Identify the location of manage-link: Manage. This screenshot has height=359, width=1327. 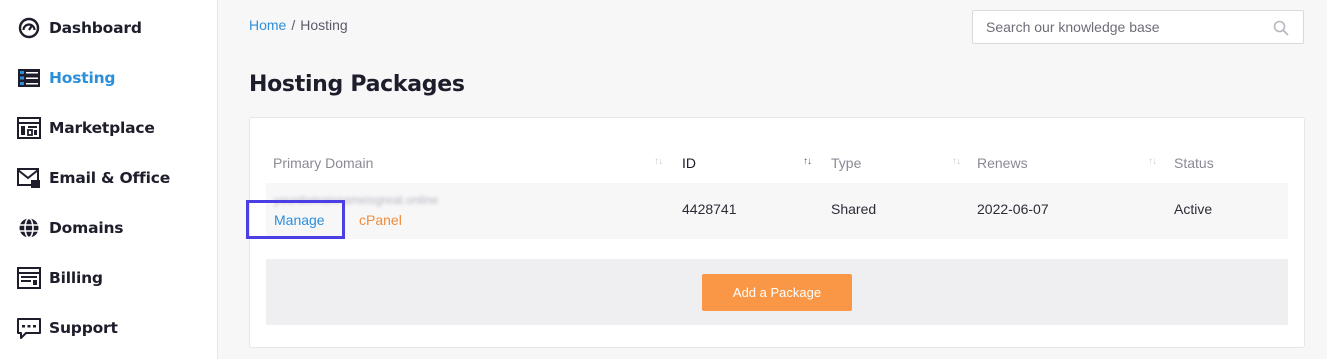
(299, 220).